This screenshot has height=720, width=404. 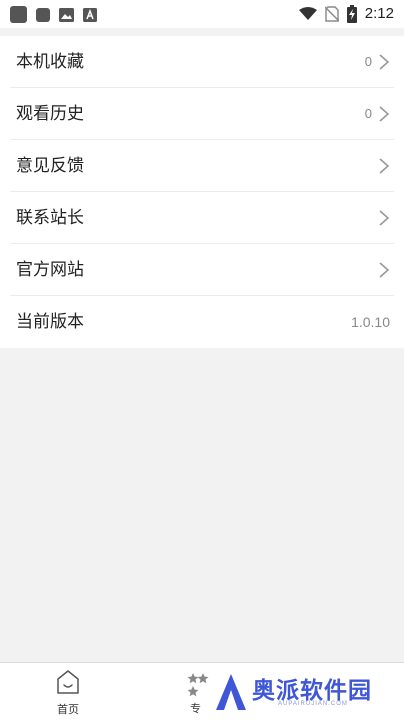 What do you see at coordinates (68, 709) in the screenshot?
I see `tab-home-label: 首页` at bounding box center [68, 709].